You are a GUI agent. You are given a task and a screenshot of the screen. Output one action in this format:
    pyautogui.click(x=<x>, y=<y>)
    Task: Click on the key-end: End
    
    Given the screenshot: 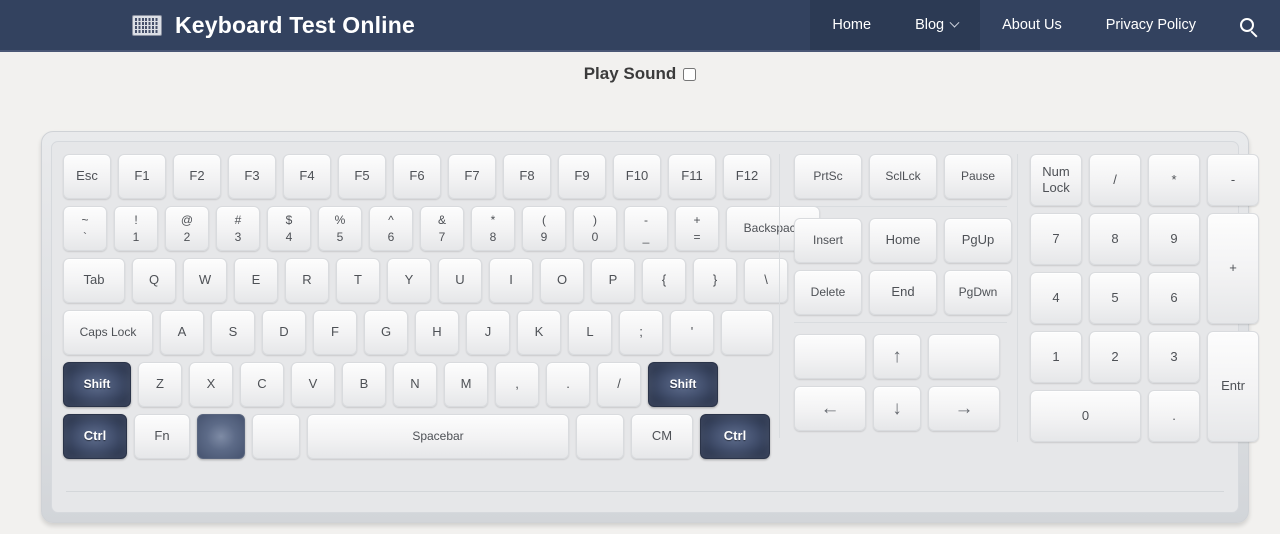 What is the action you would take?
    pyautogui.click(x=903, y=292)
    